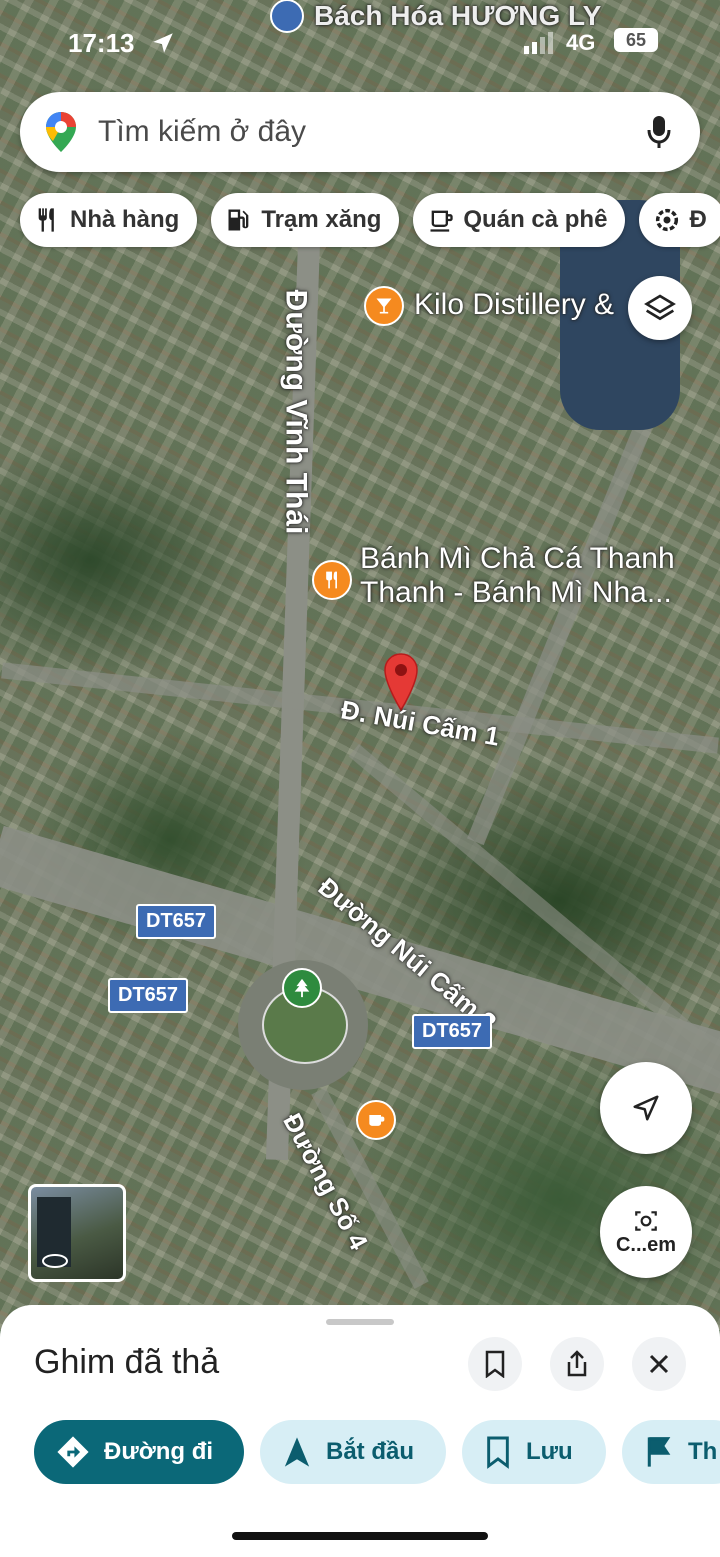 This screenshot has width=720, height=1557. Describe the element at coordinates (163, 43) in the screenshot. I see `location-arrow-icon` at that location.